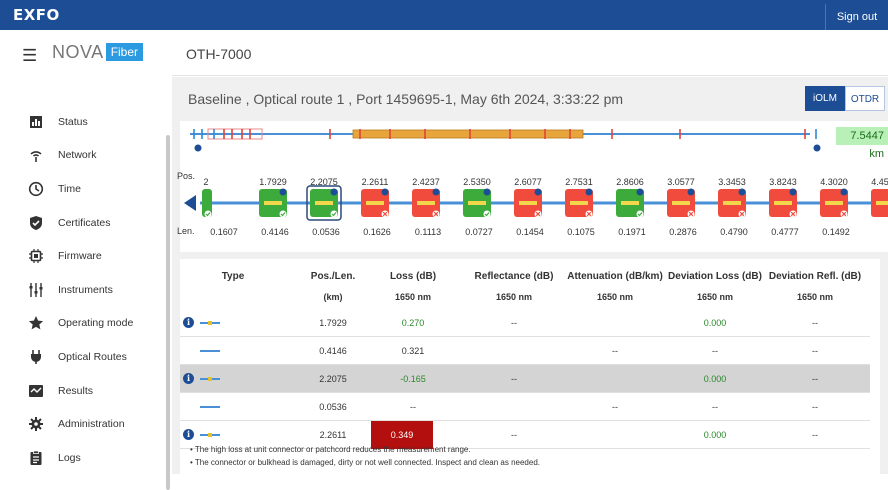  I want to click on sidebar-item-operating-mode: Operating mode, so click(84, 324).